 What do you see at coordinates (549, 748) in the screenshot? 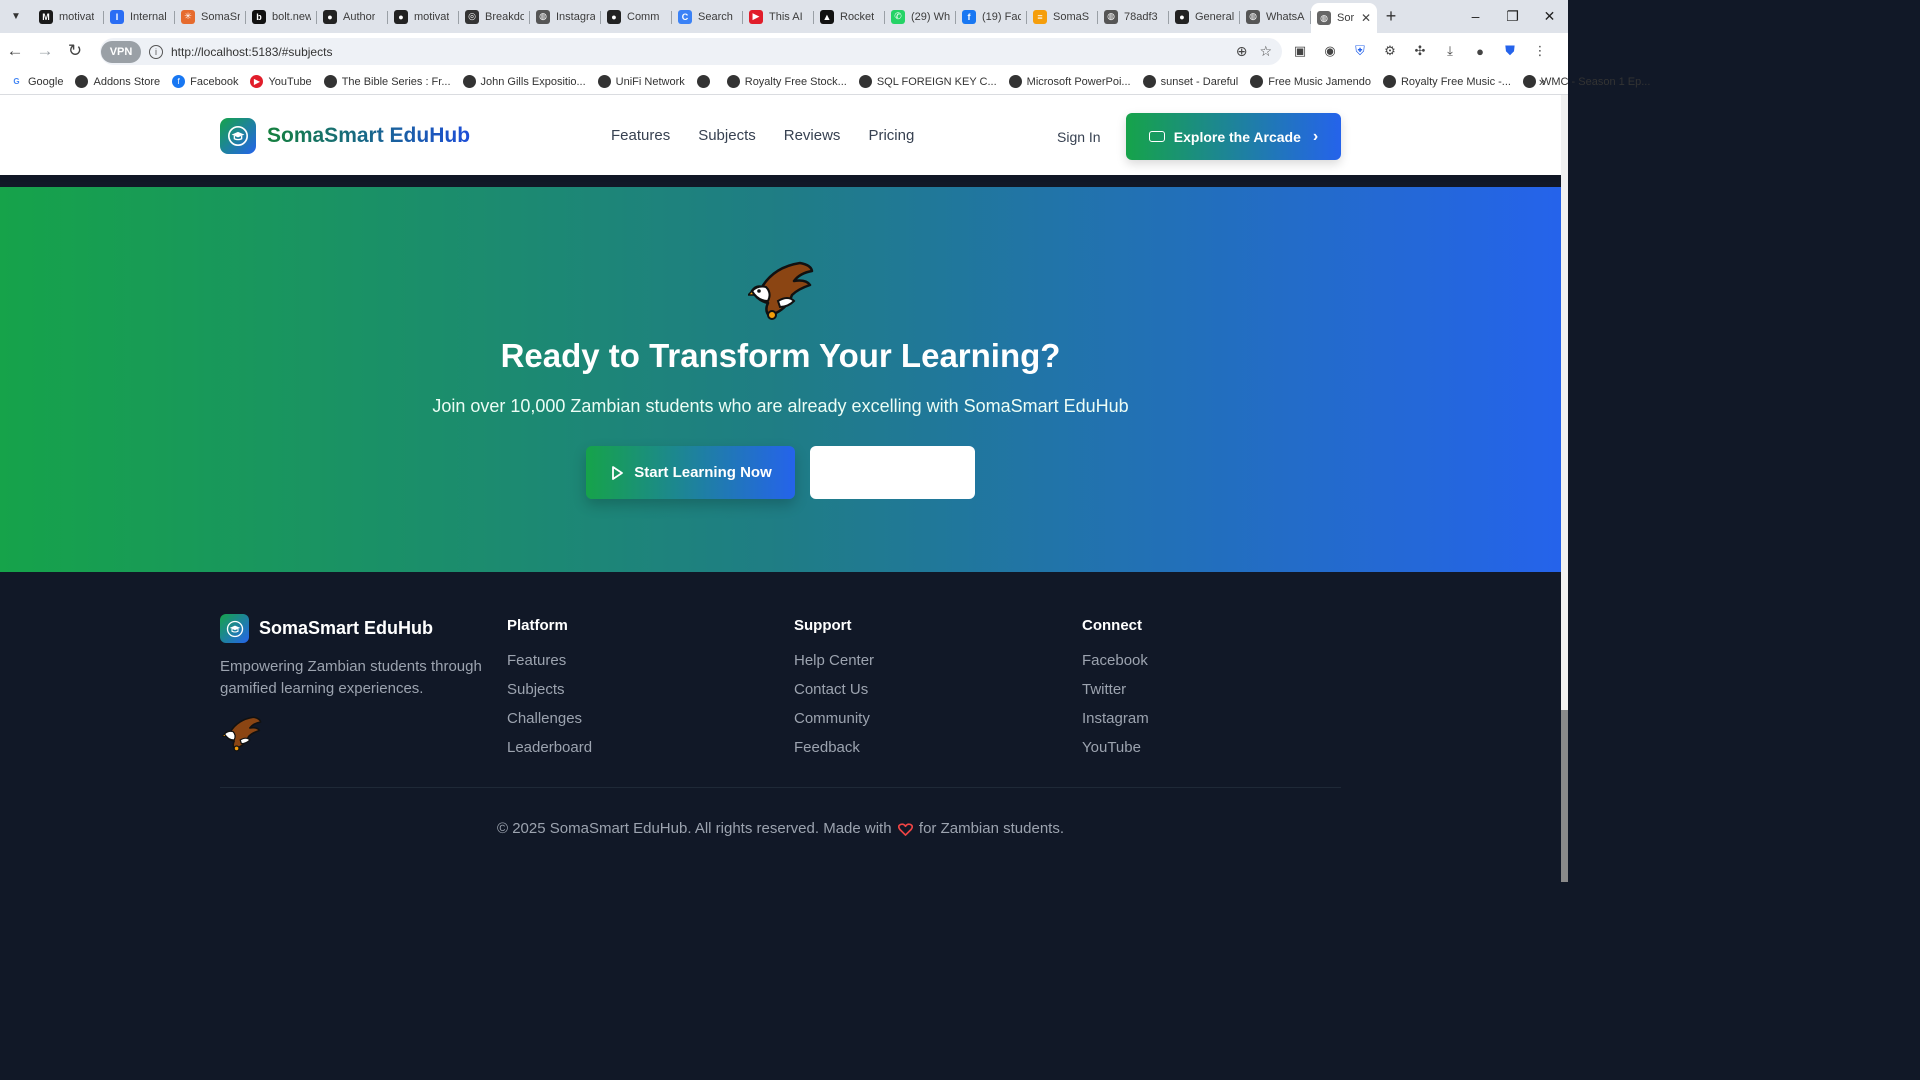
I see `footer-link: Leaderboard` at bounding box center [549, 748].